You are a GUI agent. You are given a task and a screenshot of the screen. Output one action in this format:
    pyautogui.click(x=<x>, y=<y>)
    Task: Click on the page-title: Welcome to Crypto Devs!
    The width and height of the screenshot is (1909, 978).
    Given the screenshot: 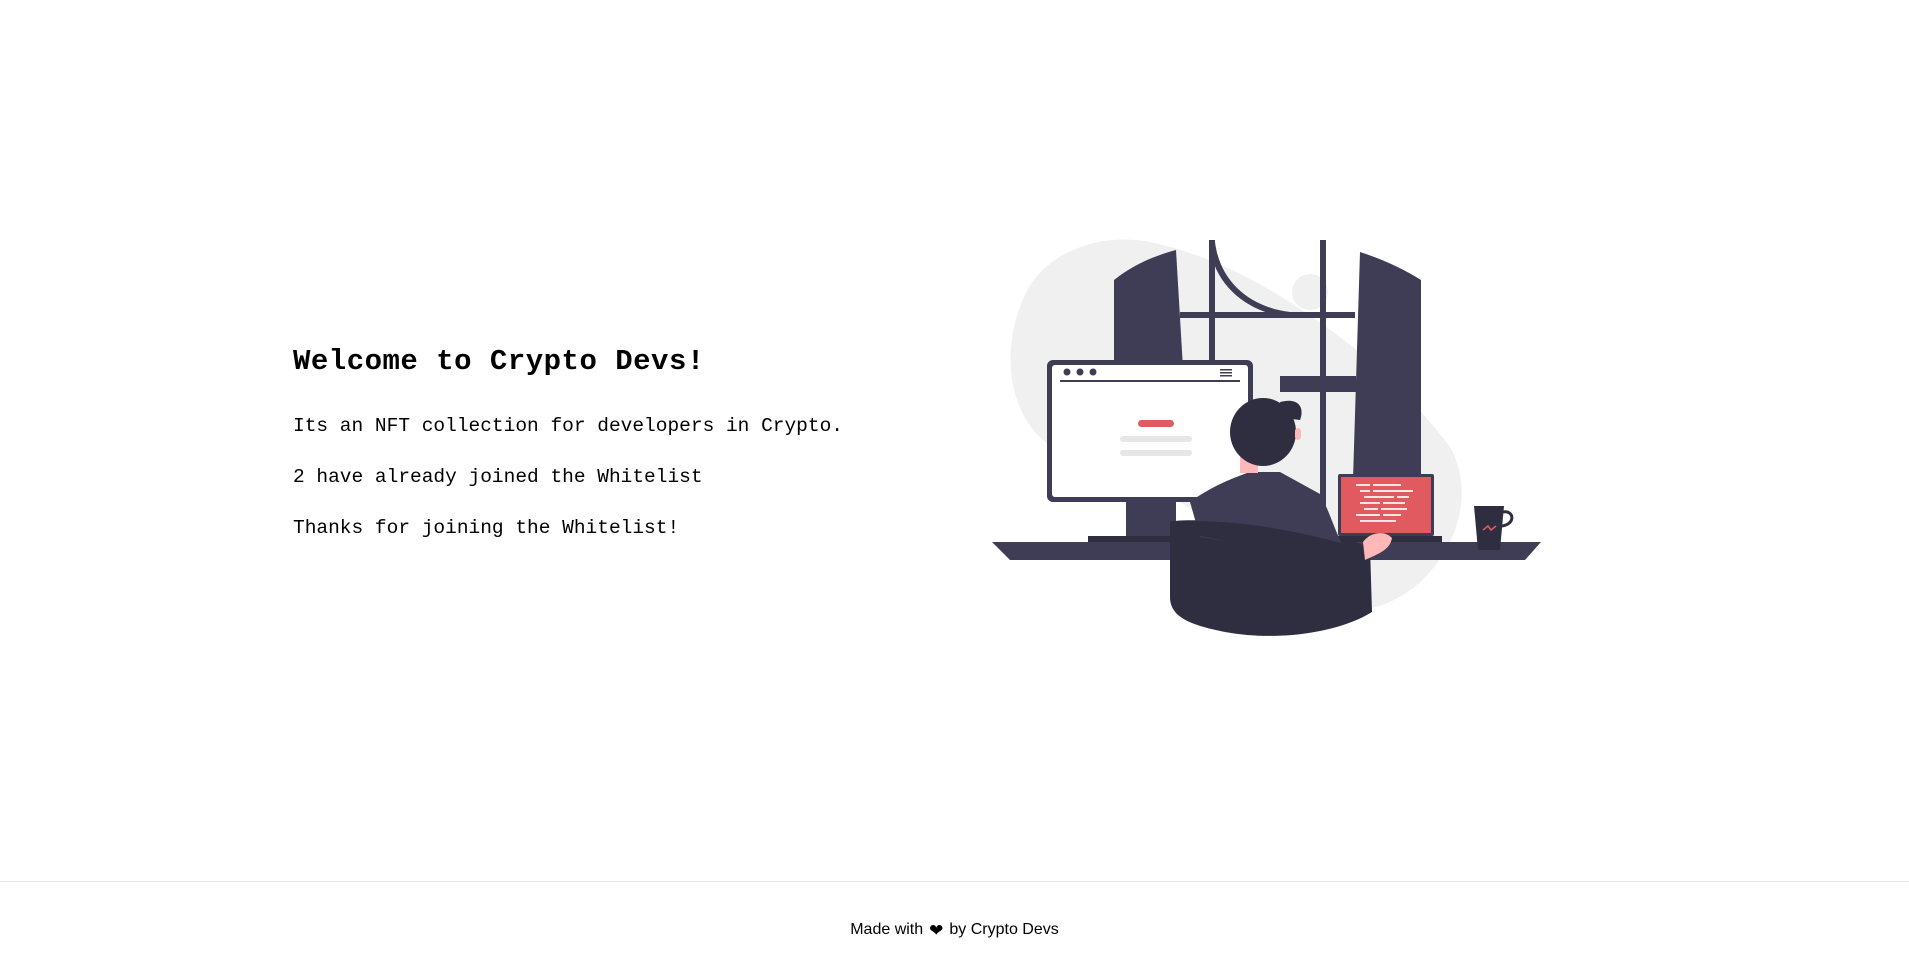 What is the action you would take?
    pyautogui.click(x=499, y=361)
    